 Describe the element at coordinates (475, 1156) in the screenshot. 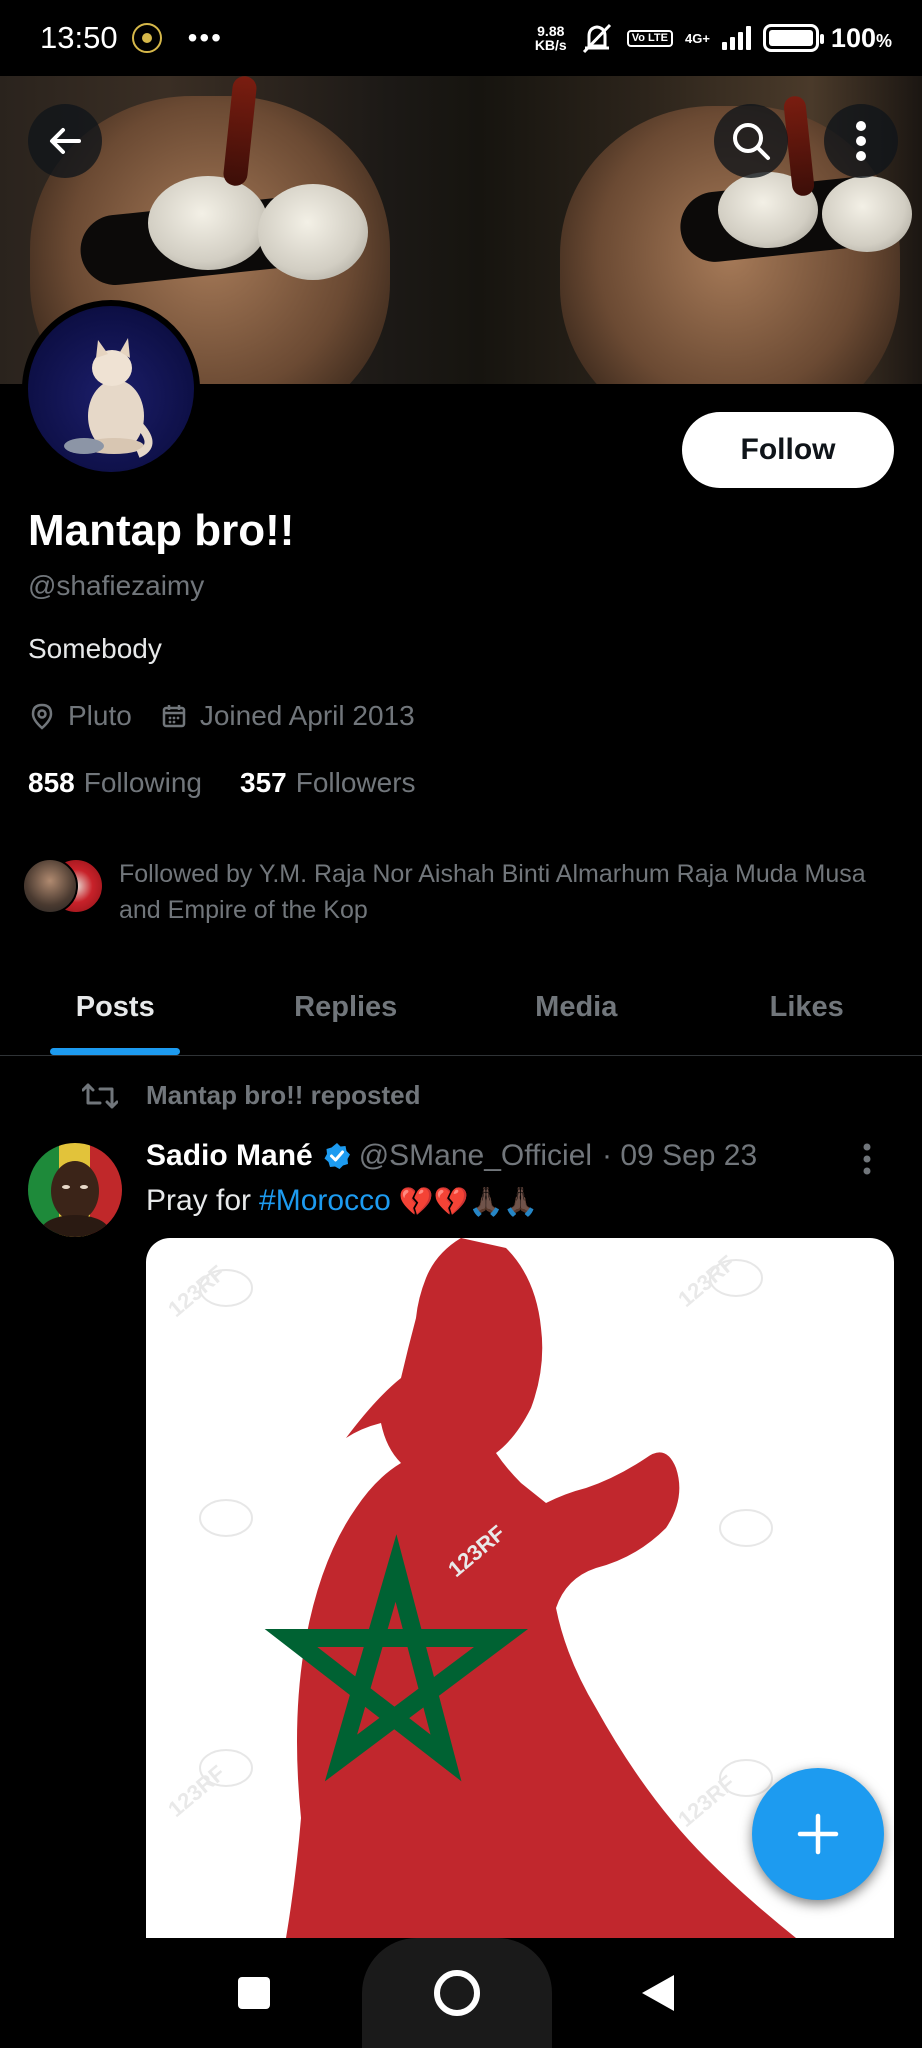

I see `post-author-handle: @SMane_Officiel` at that location.